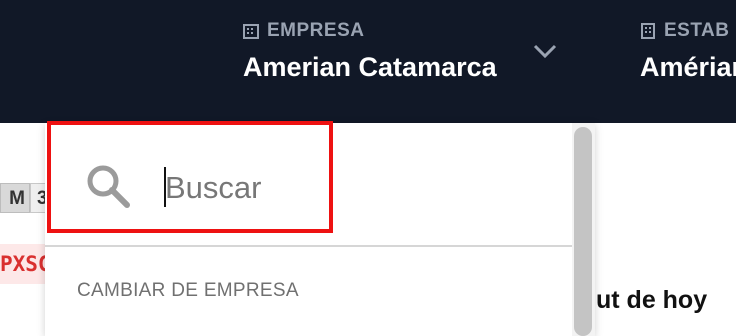 This screenshot has height=336, width=736. Describe the element at coordinates (370, 31) in the screenshot. I see `company-label-row: EMPRESA` at that location.